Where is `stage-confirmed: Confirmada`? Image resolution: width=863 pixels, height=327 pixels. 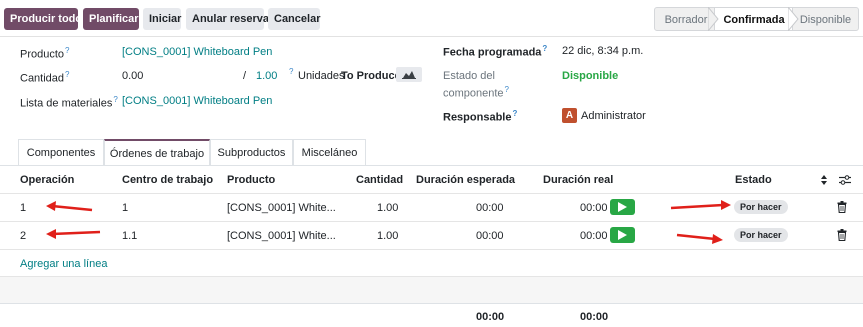
stage-confirmed: Confirmada is located at coordinates (754, 19).